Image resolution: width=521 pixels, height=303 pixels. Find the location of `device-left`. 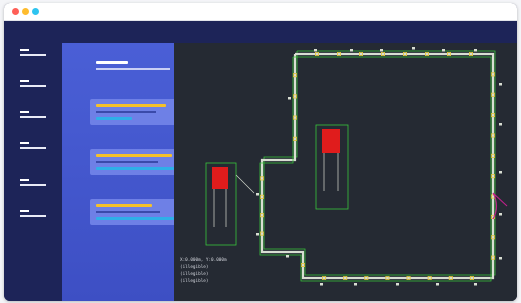

device-left is located at coordinates (220, 178).